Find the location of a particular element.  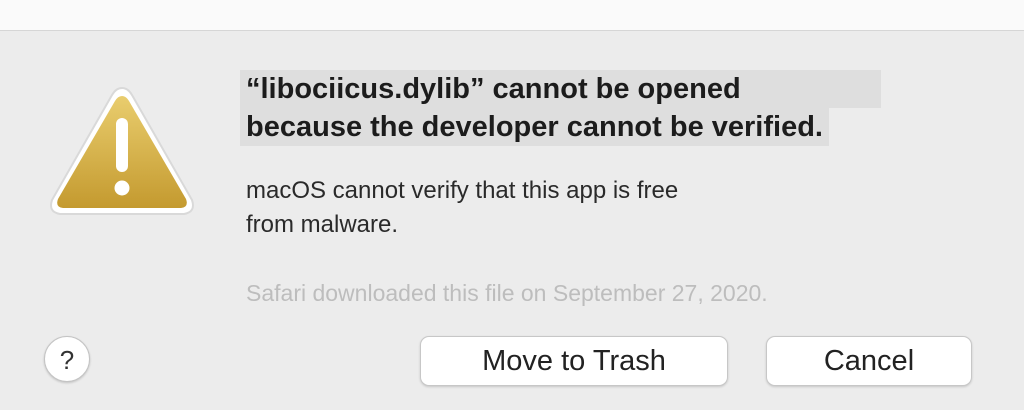

move-to-trash-button: Move to Trash is located at coordinates (574, 361).